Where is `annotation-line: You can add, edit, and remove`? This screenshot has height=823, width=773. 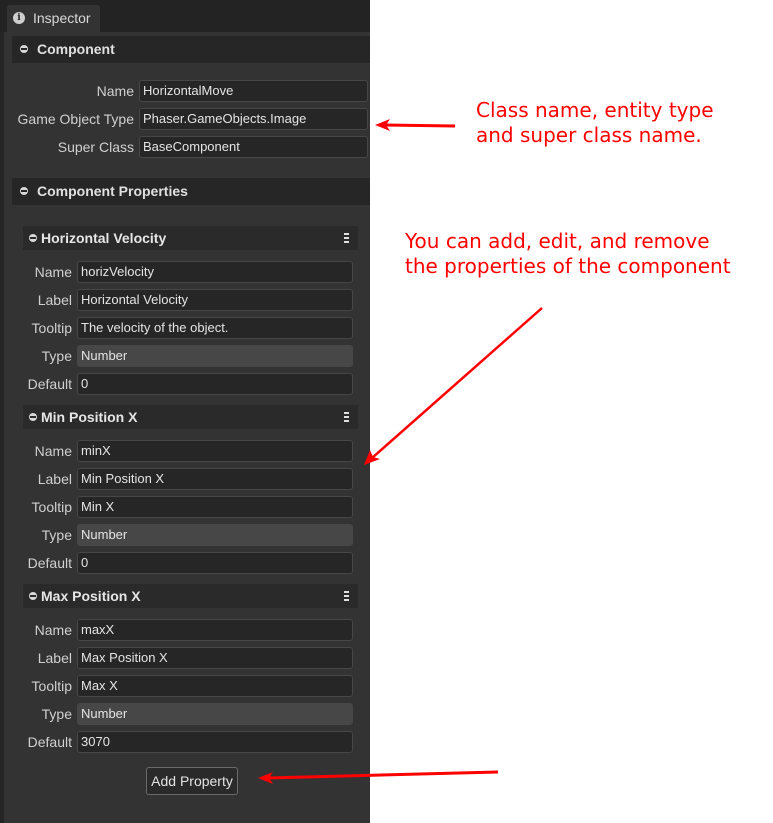 annotation-line: You can add, edit, and remove is located at coordinates (557, 241).